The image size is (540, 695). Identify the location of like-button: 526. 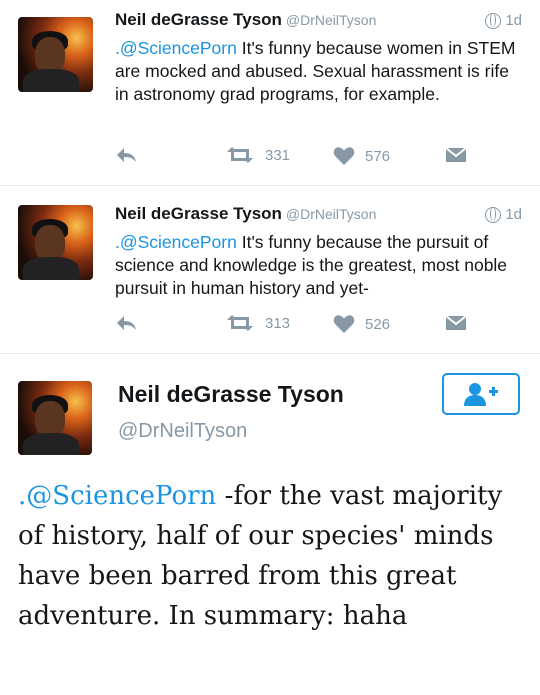
(361, 324).